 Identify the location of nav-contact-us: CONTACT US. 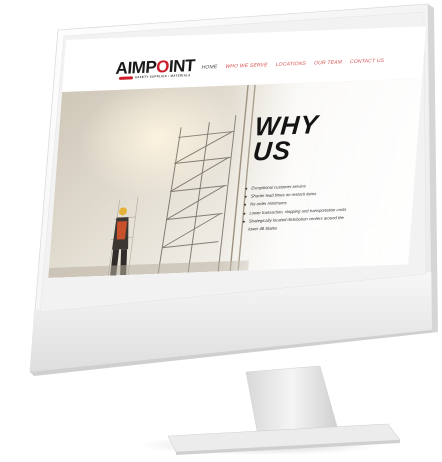
(367, 61).